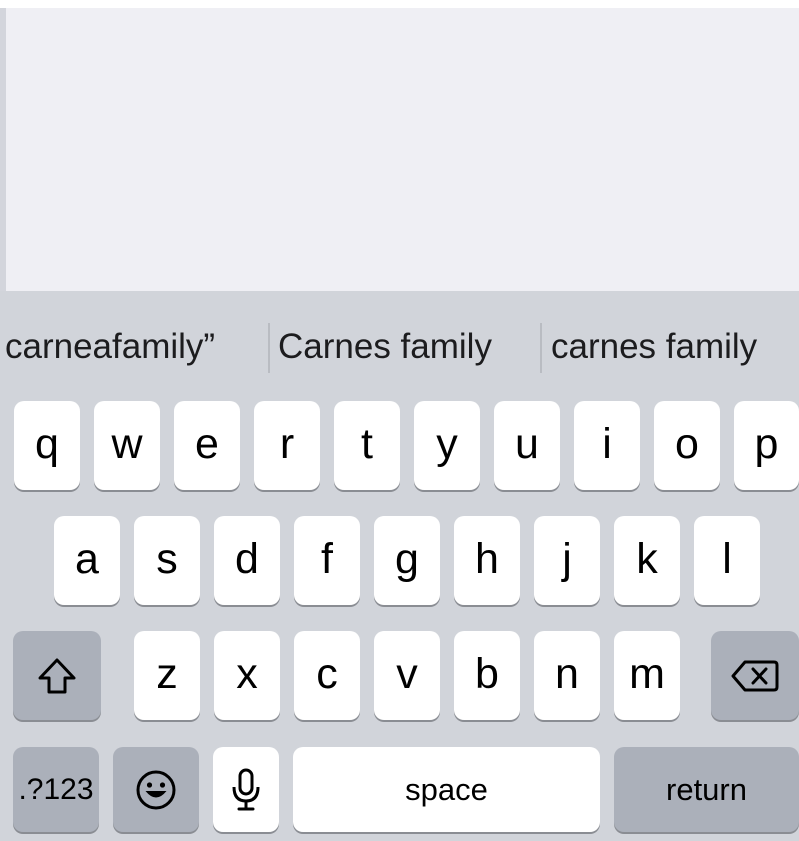 The height and width of the screenshot is (841, 799). I want to click on dictation-key, so click(246, 789).